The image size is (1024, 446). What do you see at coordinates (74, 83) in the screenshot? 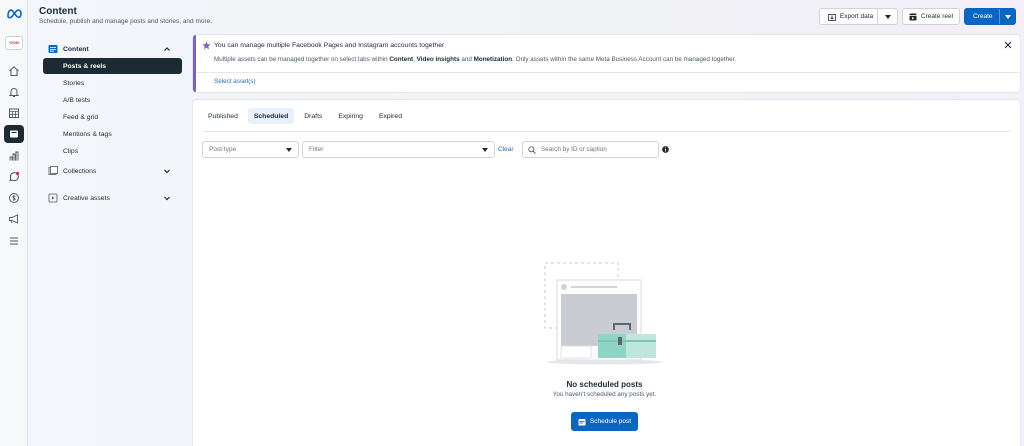
I see `sidebar-item-label: Stories` at bounding box center [74, 83].